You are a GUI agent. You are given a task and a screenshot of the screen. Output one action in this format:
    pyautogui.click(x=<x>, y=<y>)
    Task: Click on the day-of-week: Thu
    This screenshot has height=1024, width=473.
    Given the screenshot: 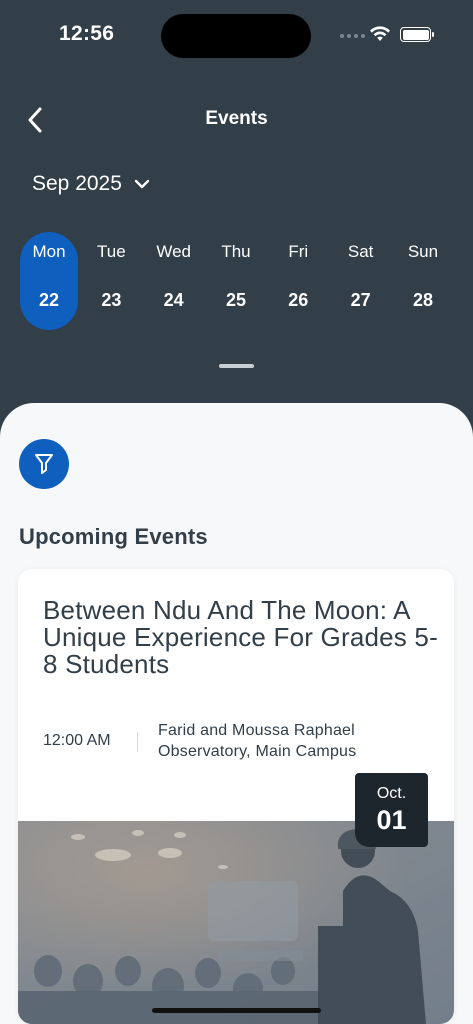 What is the action you would take?
    pyautogui.click(x=236, y=251)
    